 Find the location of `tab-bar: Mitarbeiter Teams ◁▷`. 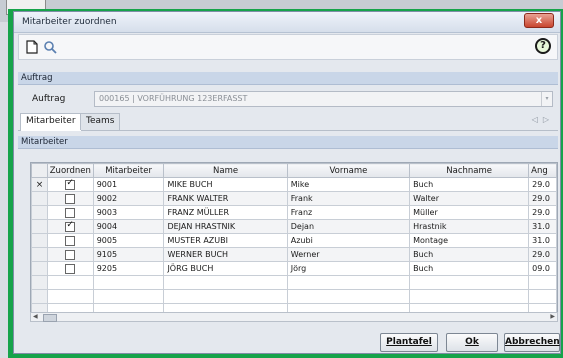

tab-bar: Mitarbeiter Teams ◁▷ is located at coordinates (288, 121).